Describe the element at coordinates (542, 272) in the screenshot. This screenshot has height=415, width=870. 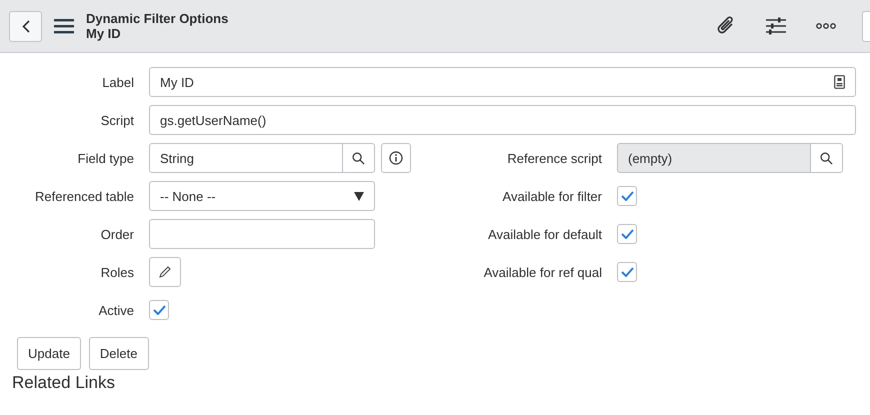
I see `field-label: Available for ref qual` at that location.